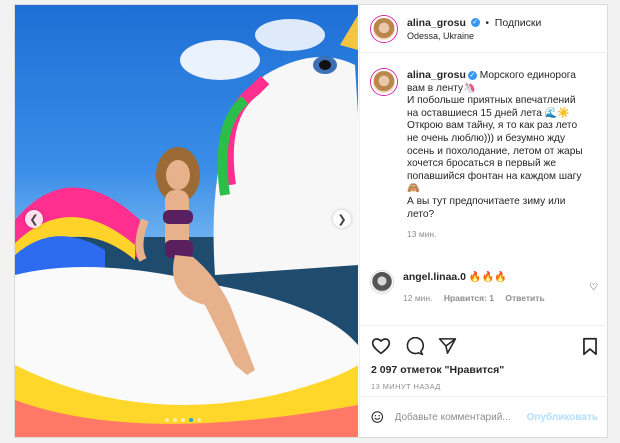 The width and height of the screenshot is (620, 443). Describe the element at coordinates (527, 75) in the screenshot. I see `caption-text: Морского единорога` at that location.